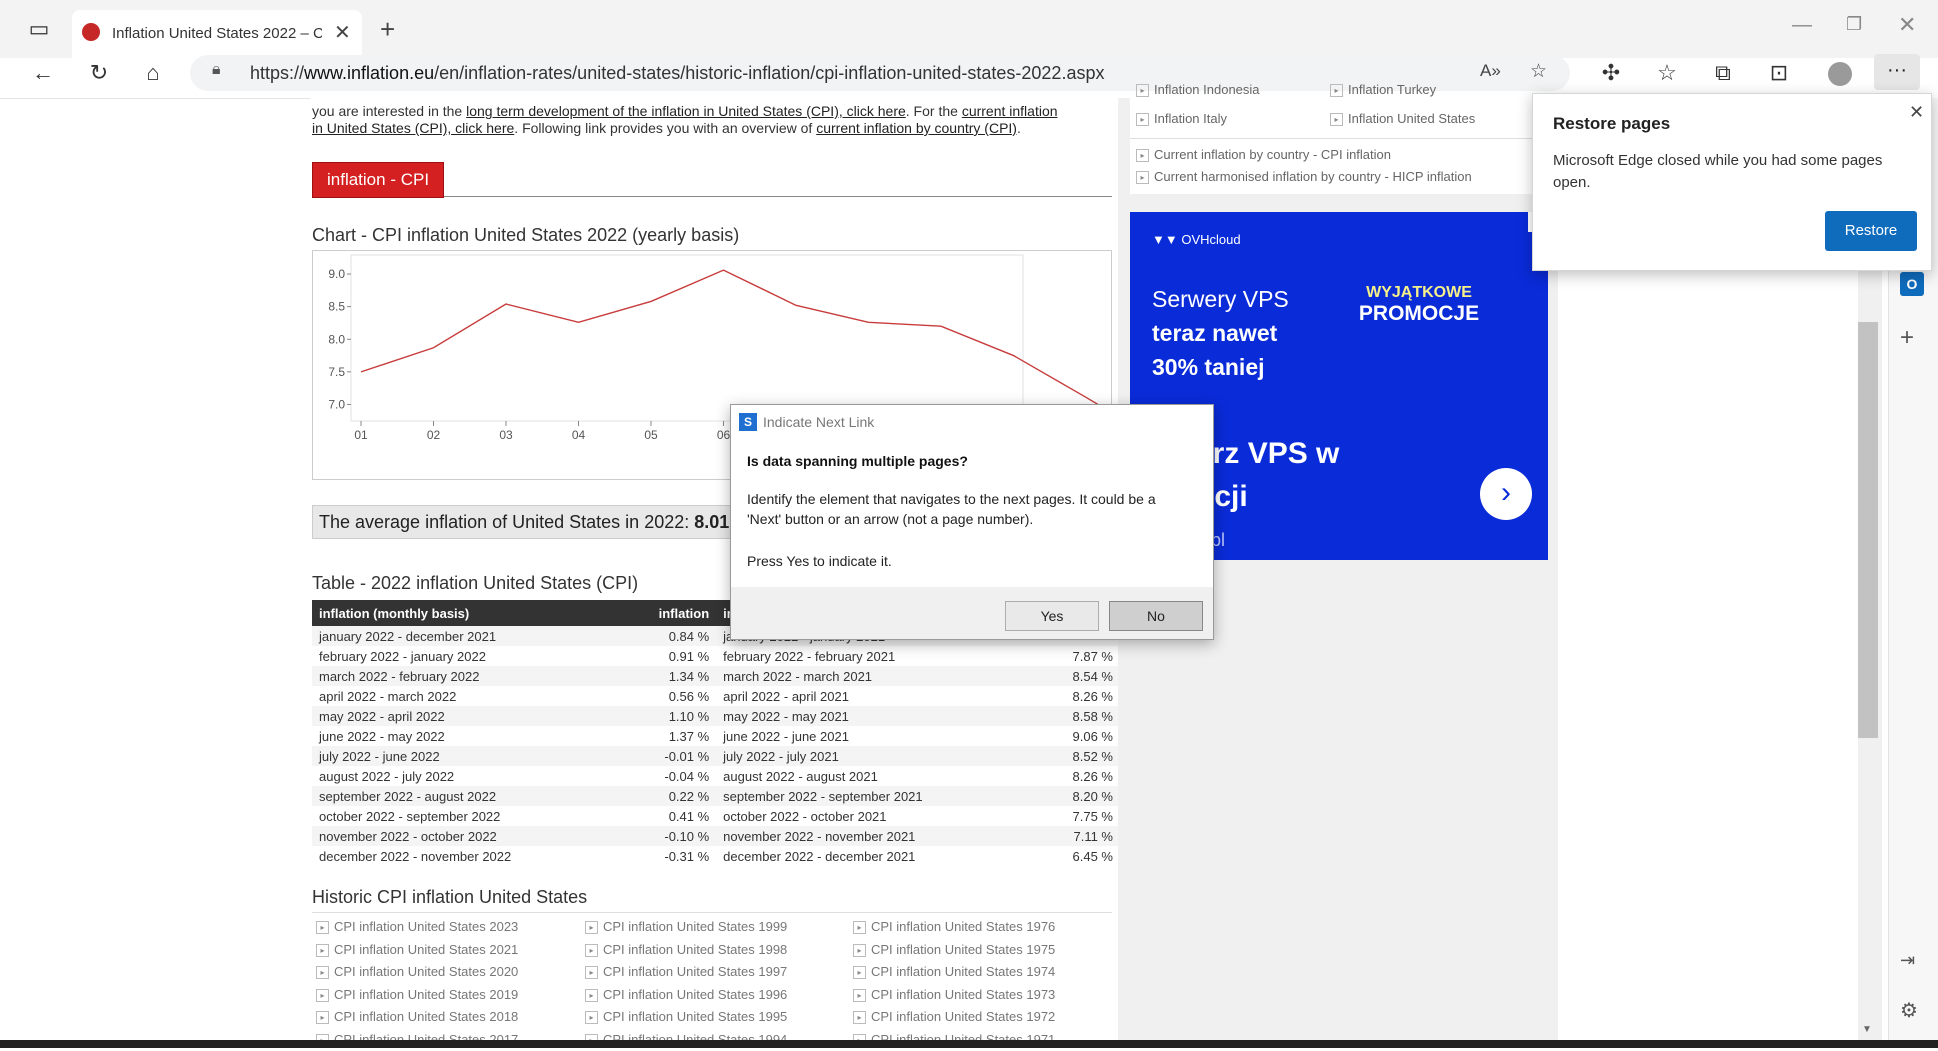  I want to click on collections-icon: ⧉, so click(1723, 73).